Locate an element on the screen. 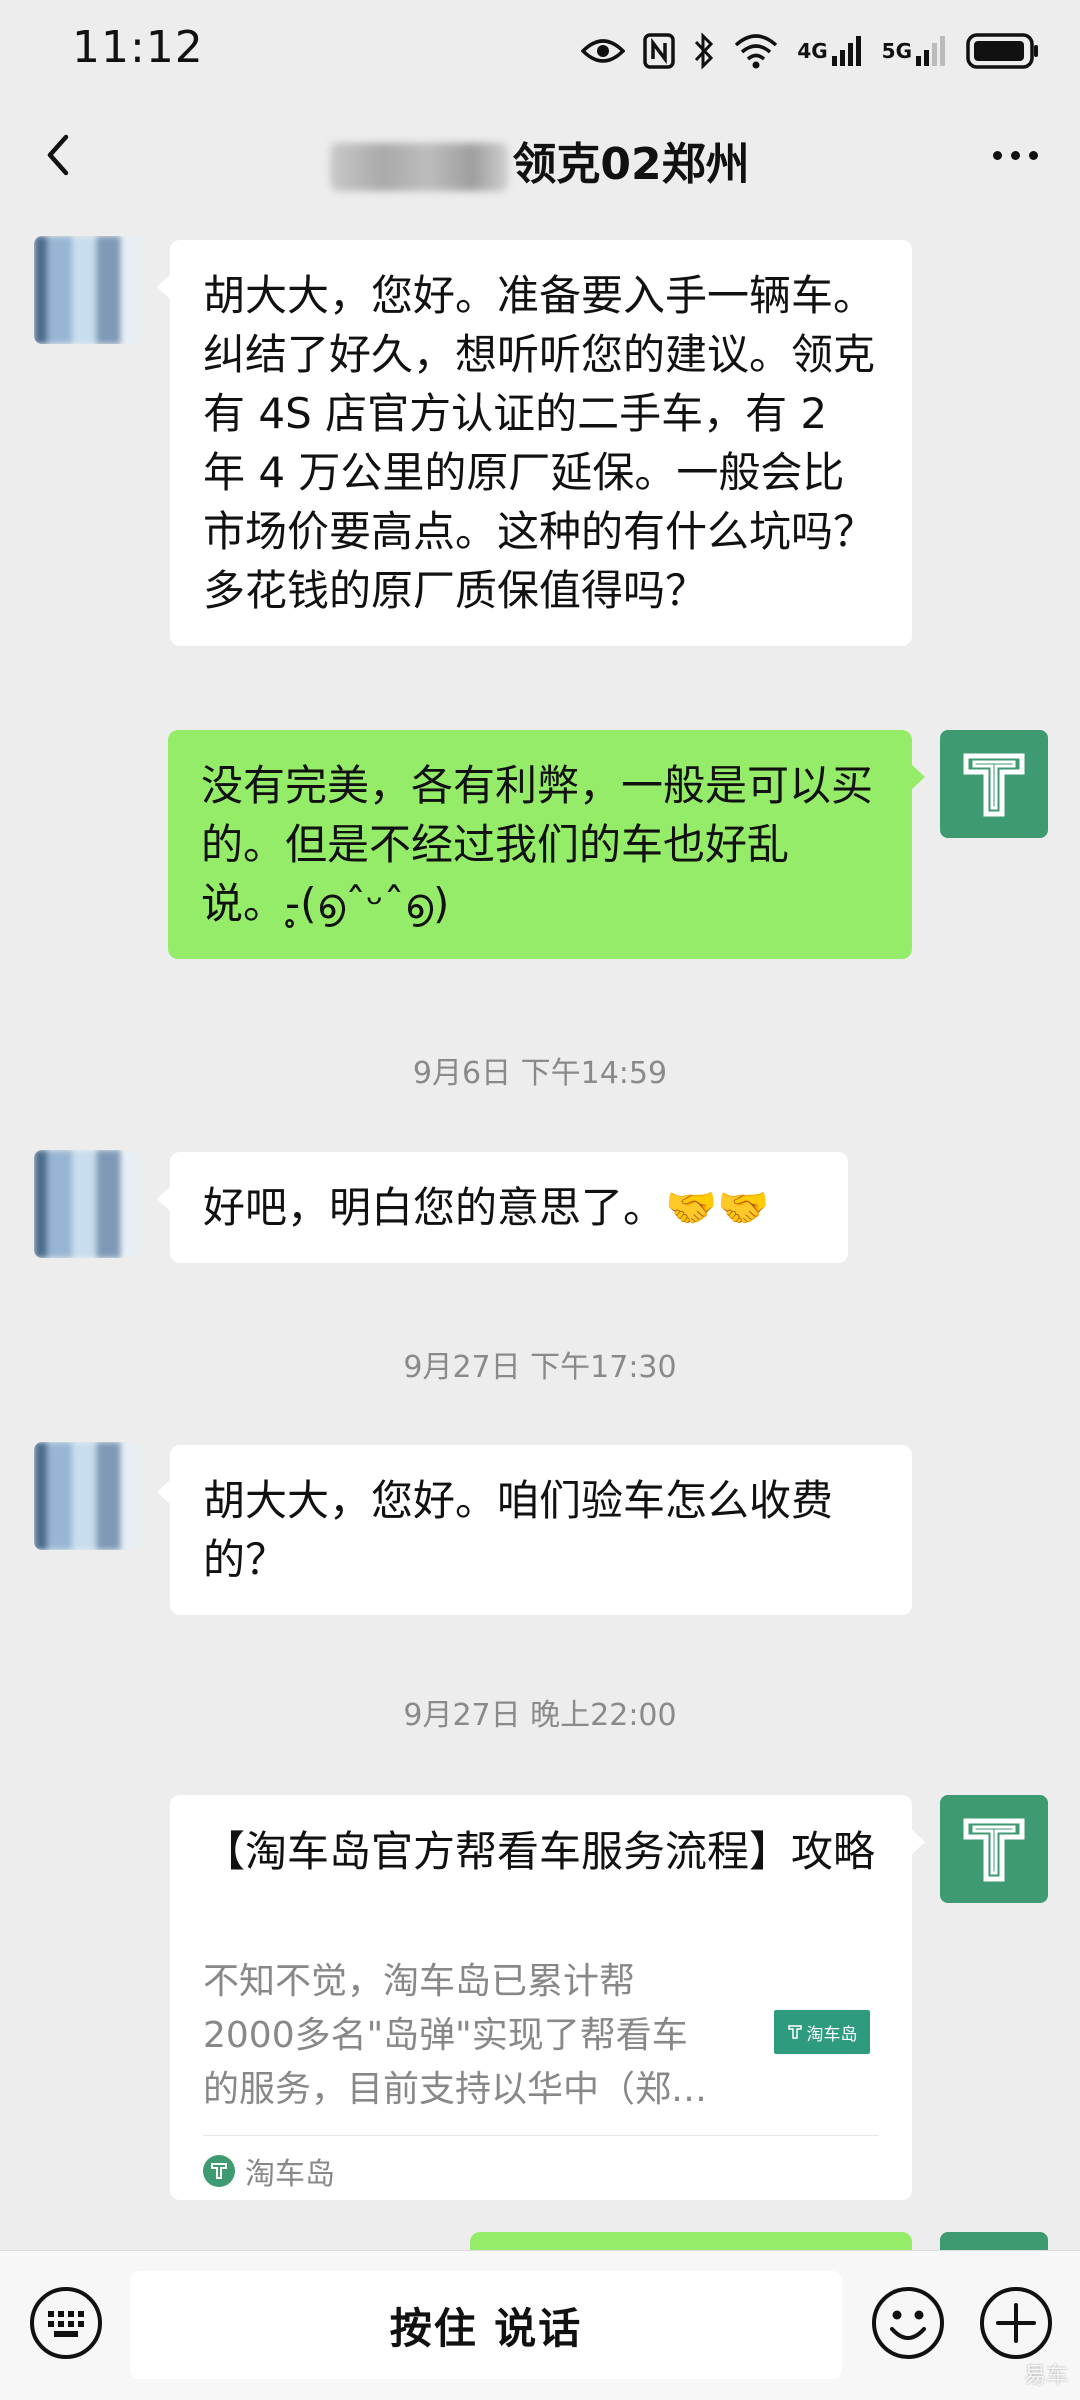 The width and height of the screenshot is (1080, 2400). signal-5g-icon: 5G is located at coordinates (915, 51).